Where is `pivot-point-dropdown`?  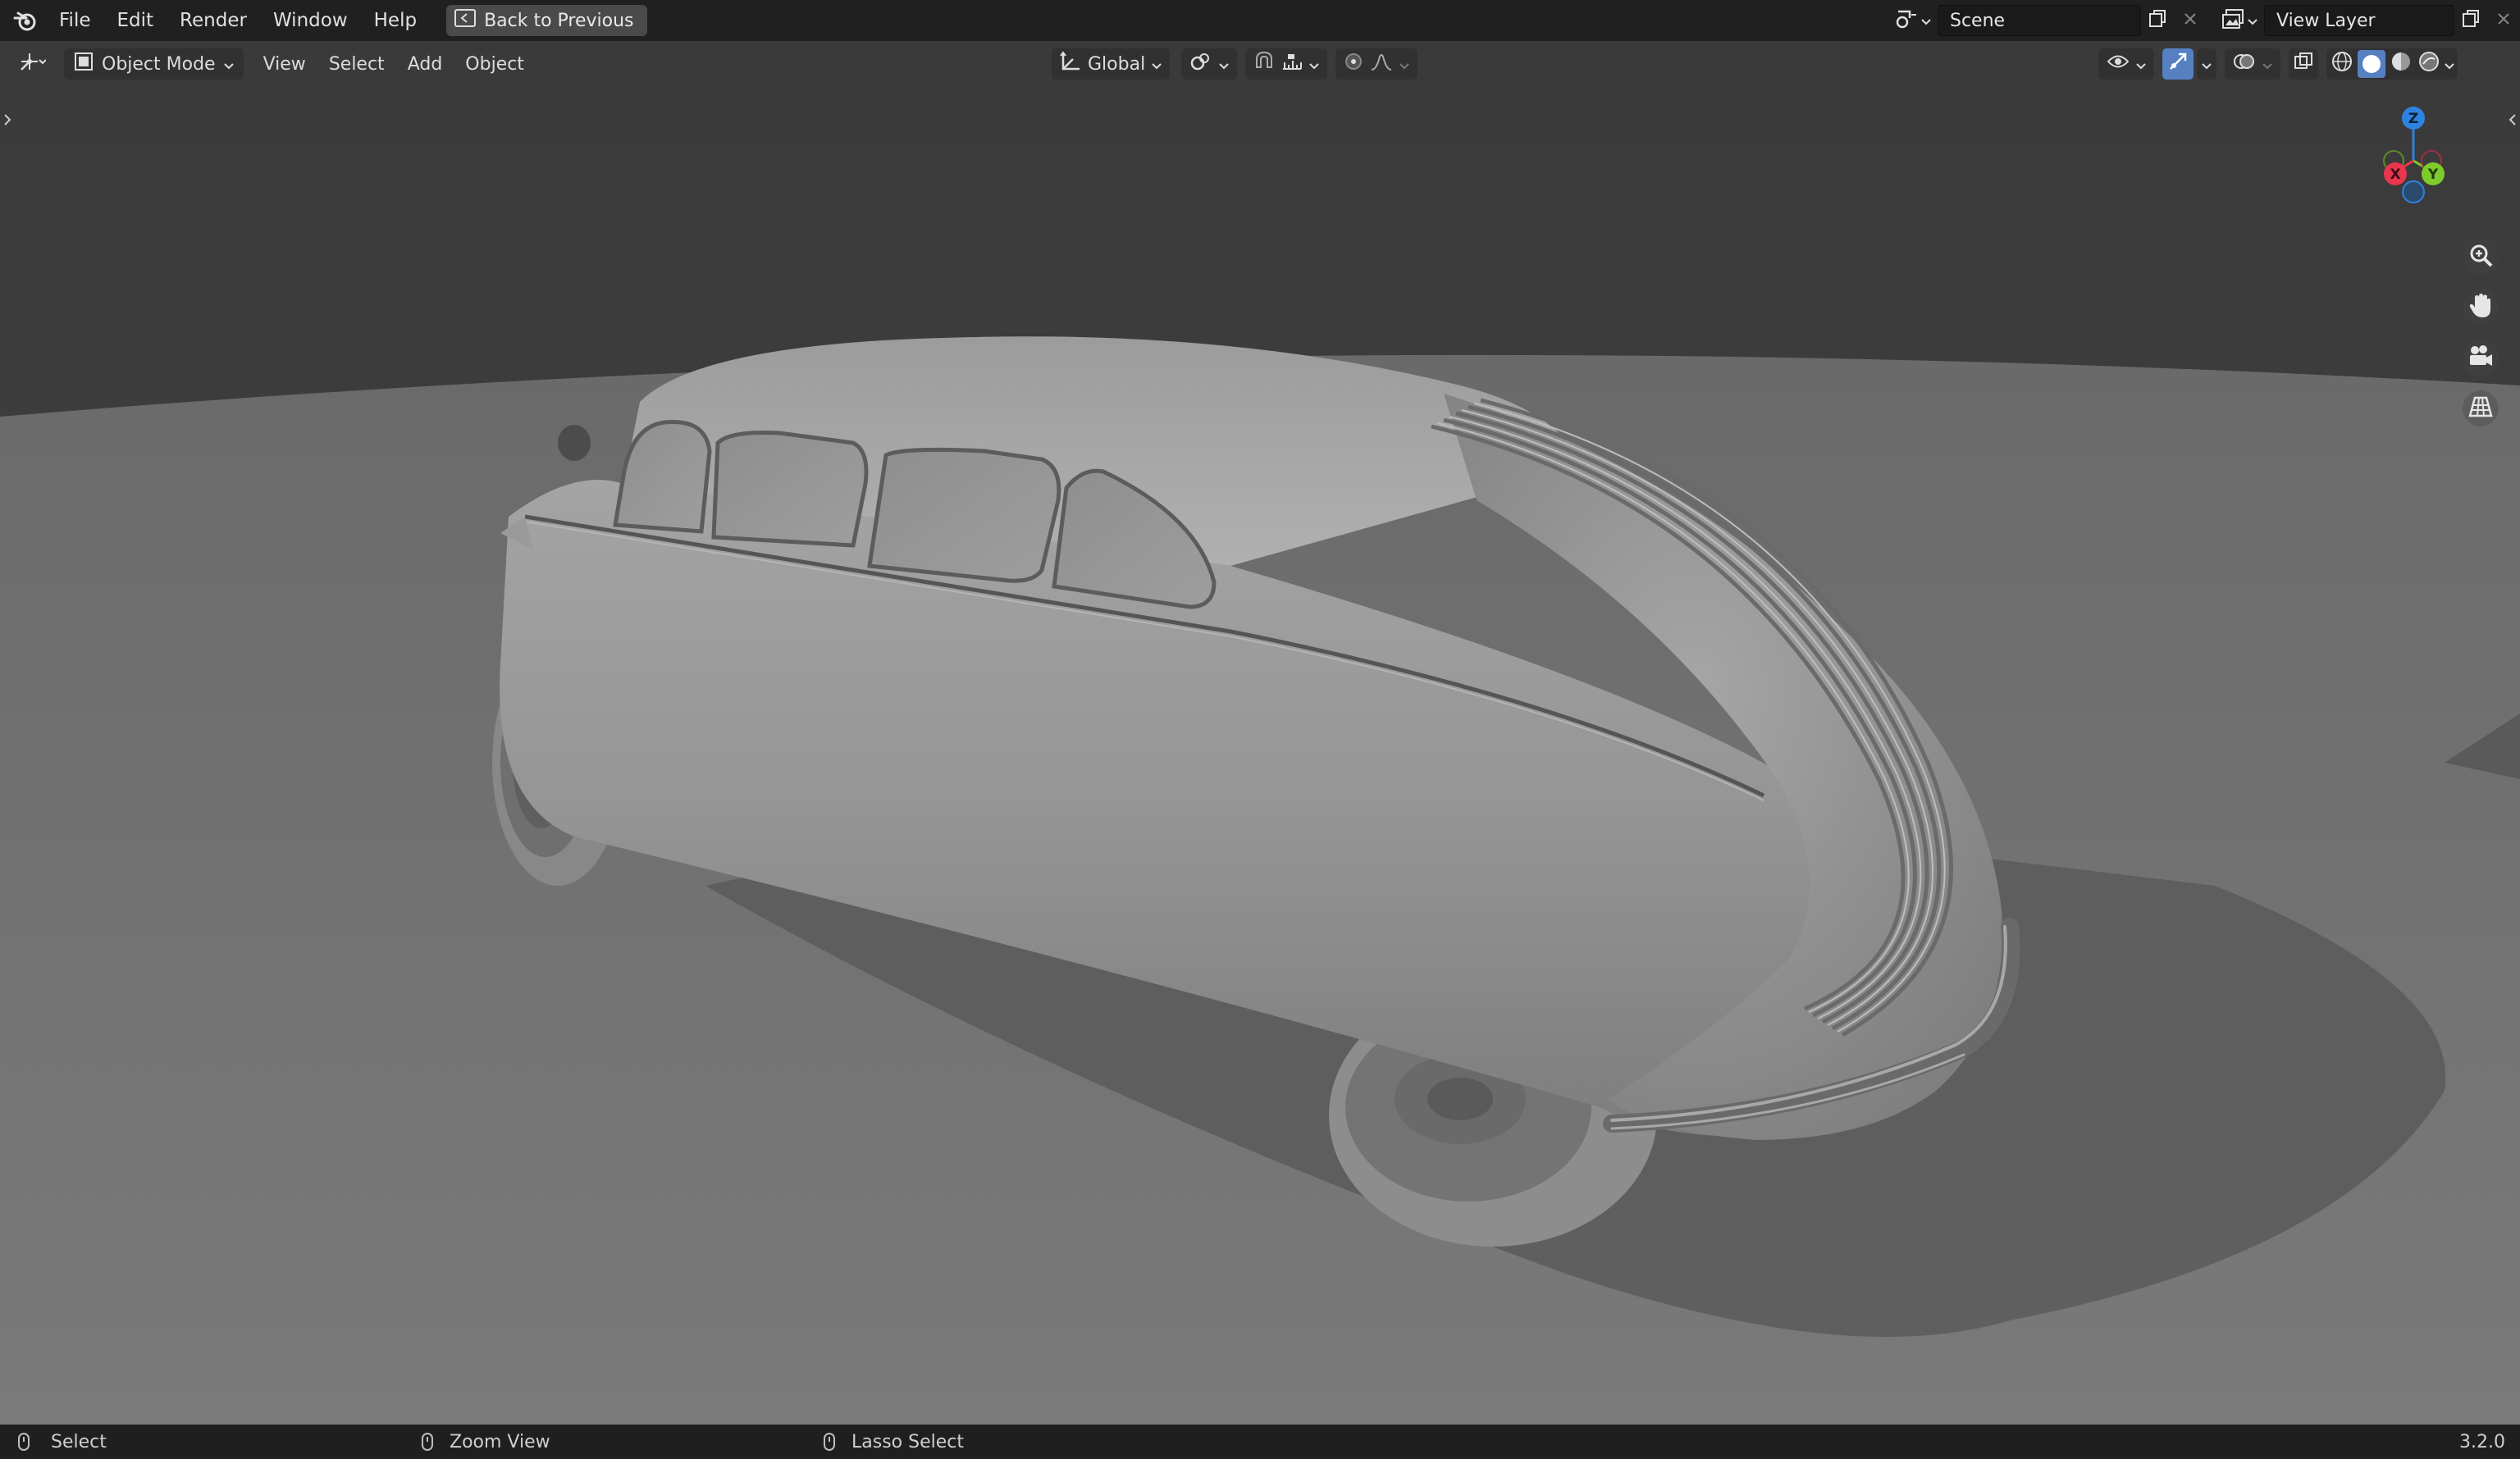
pivot-point-dropdown is located at coordinates (1210, 64).